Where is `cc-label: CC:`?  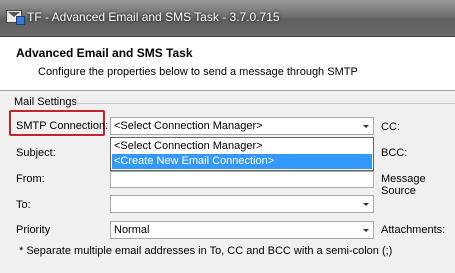 cc-label: CC: is located at coordinates (390, 127).